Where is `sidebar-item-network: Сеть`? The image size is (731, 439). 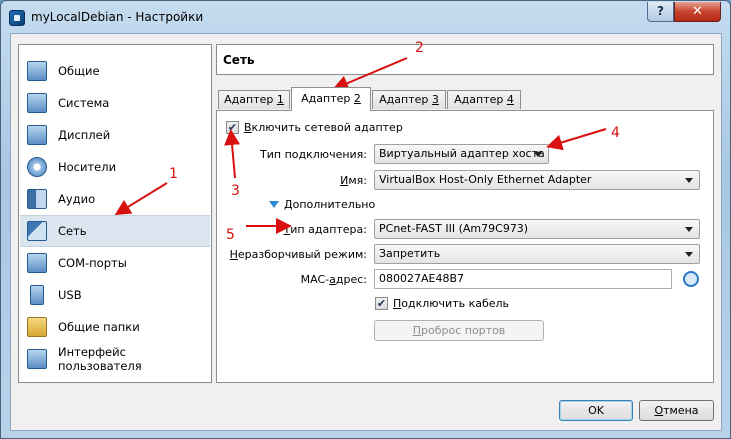 sidebar-item-network: Сеть is located at coordinates (115, 231).